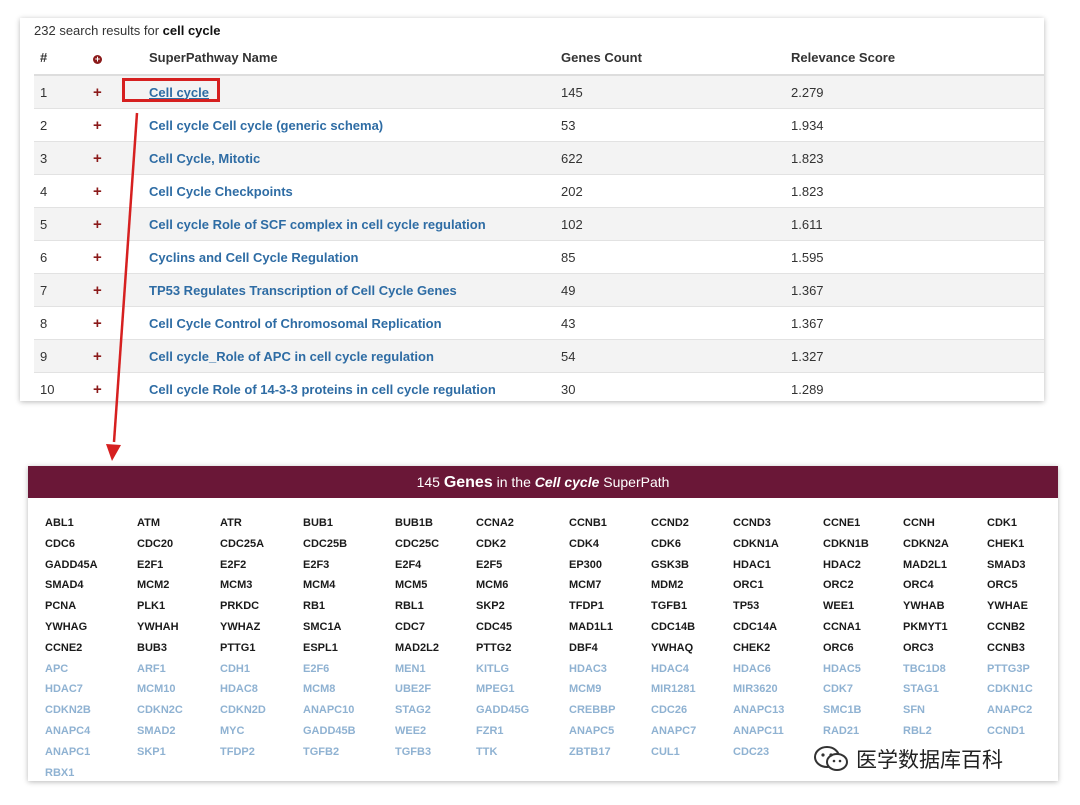 This screenshot has width=1080, height=805. What do you see at coordinates (1016, 689) in the screenshot?
I see `gene-link: CDKN1C` at bounding box center [1016, 689].